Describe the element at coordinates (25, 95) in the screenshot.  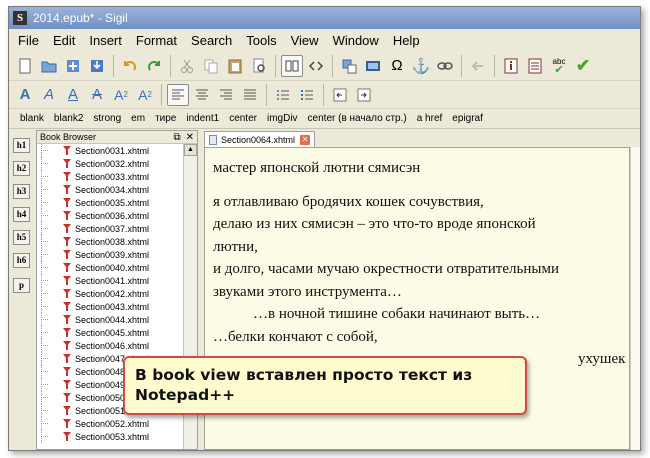
I see `bold-icon: A` at that location.